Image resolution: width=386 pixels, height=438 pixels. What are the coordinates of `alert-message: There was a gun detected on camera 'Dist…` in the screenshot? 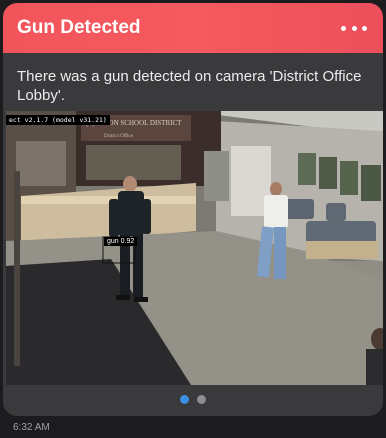 It's located at (189, 86).